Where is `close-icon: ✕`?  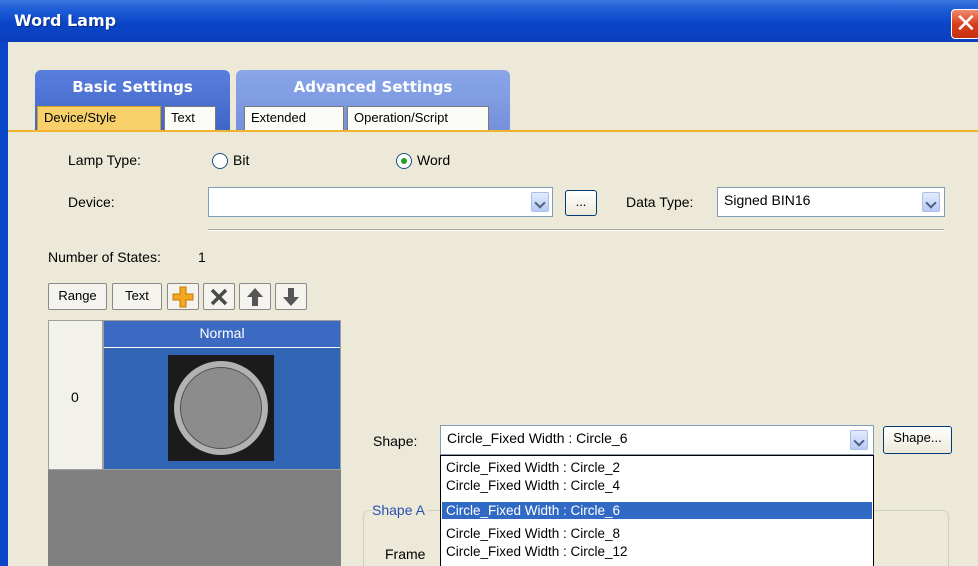 close-icon: ✕ is located at coordinates (966, 24).